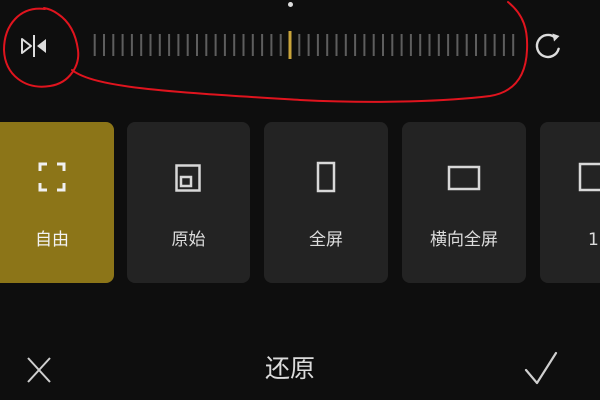 This screenshot has width=600, height=400. What do you see at coordinates (290, 4) in the screenshot?
I see `dial-indicator-dot` at bounding box center [290, 4].